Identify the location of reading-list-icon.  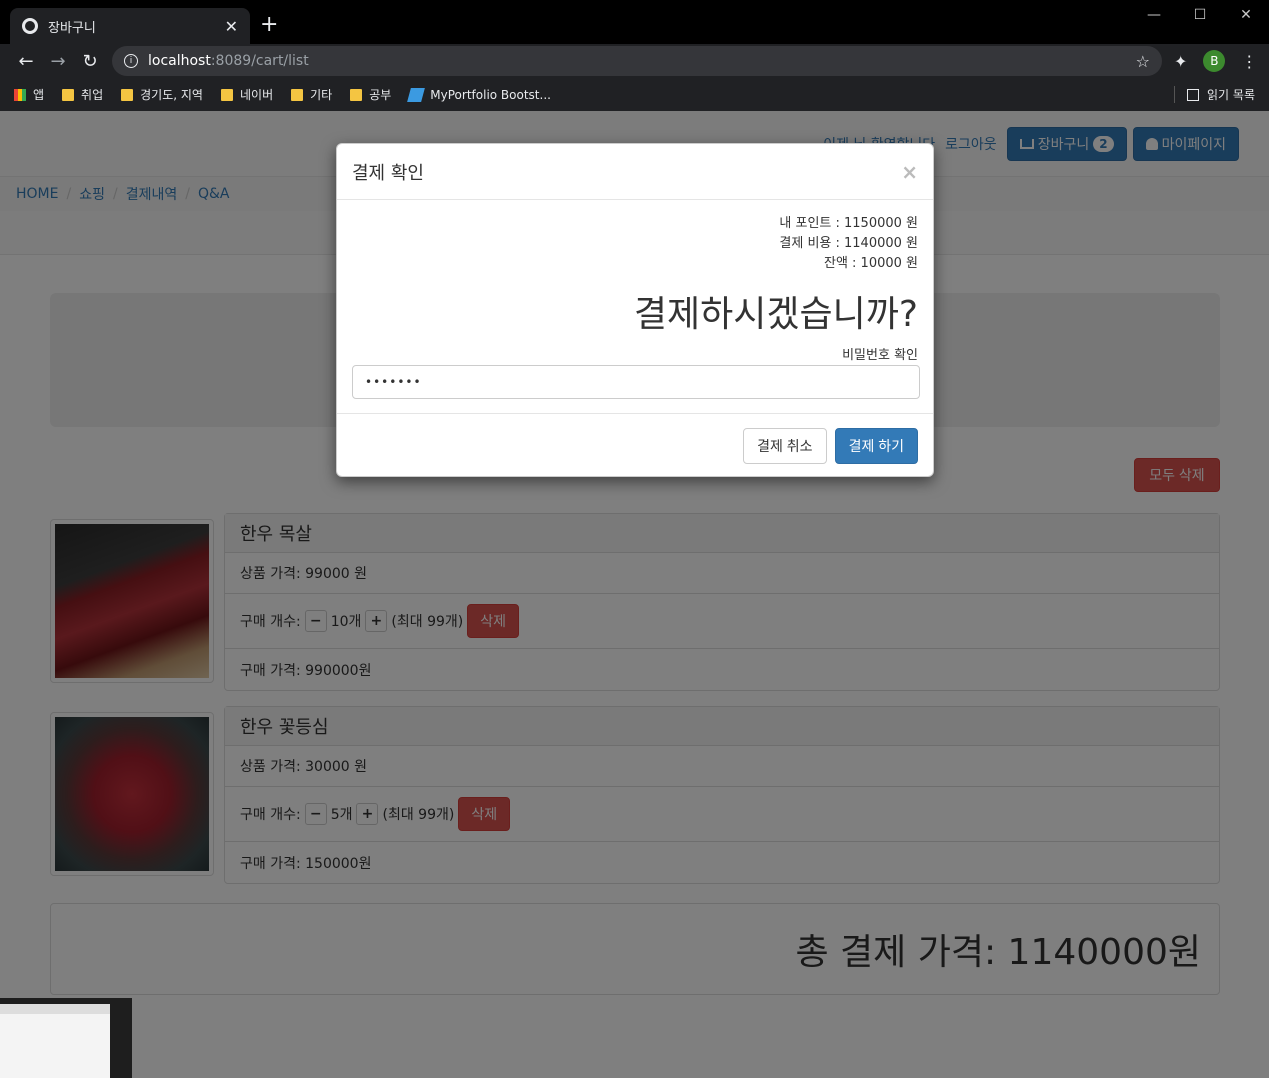
(1193, 94).